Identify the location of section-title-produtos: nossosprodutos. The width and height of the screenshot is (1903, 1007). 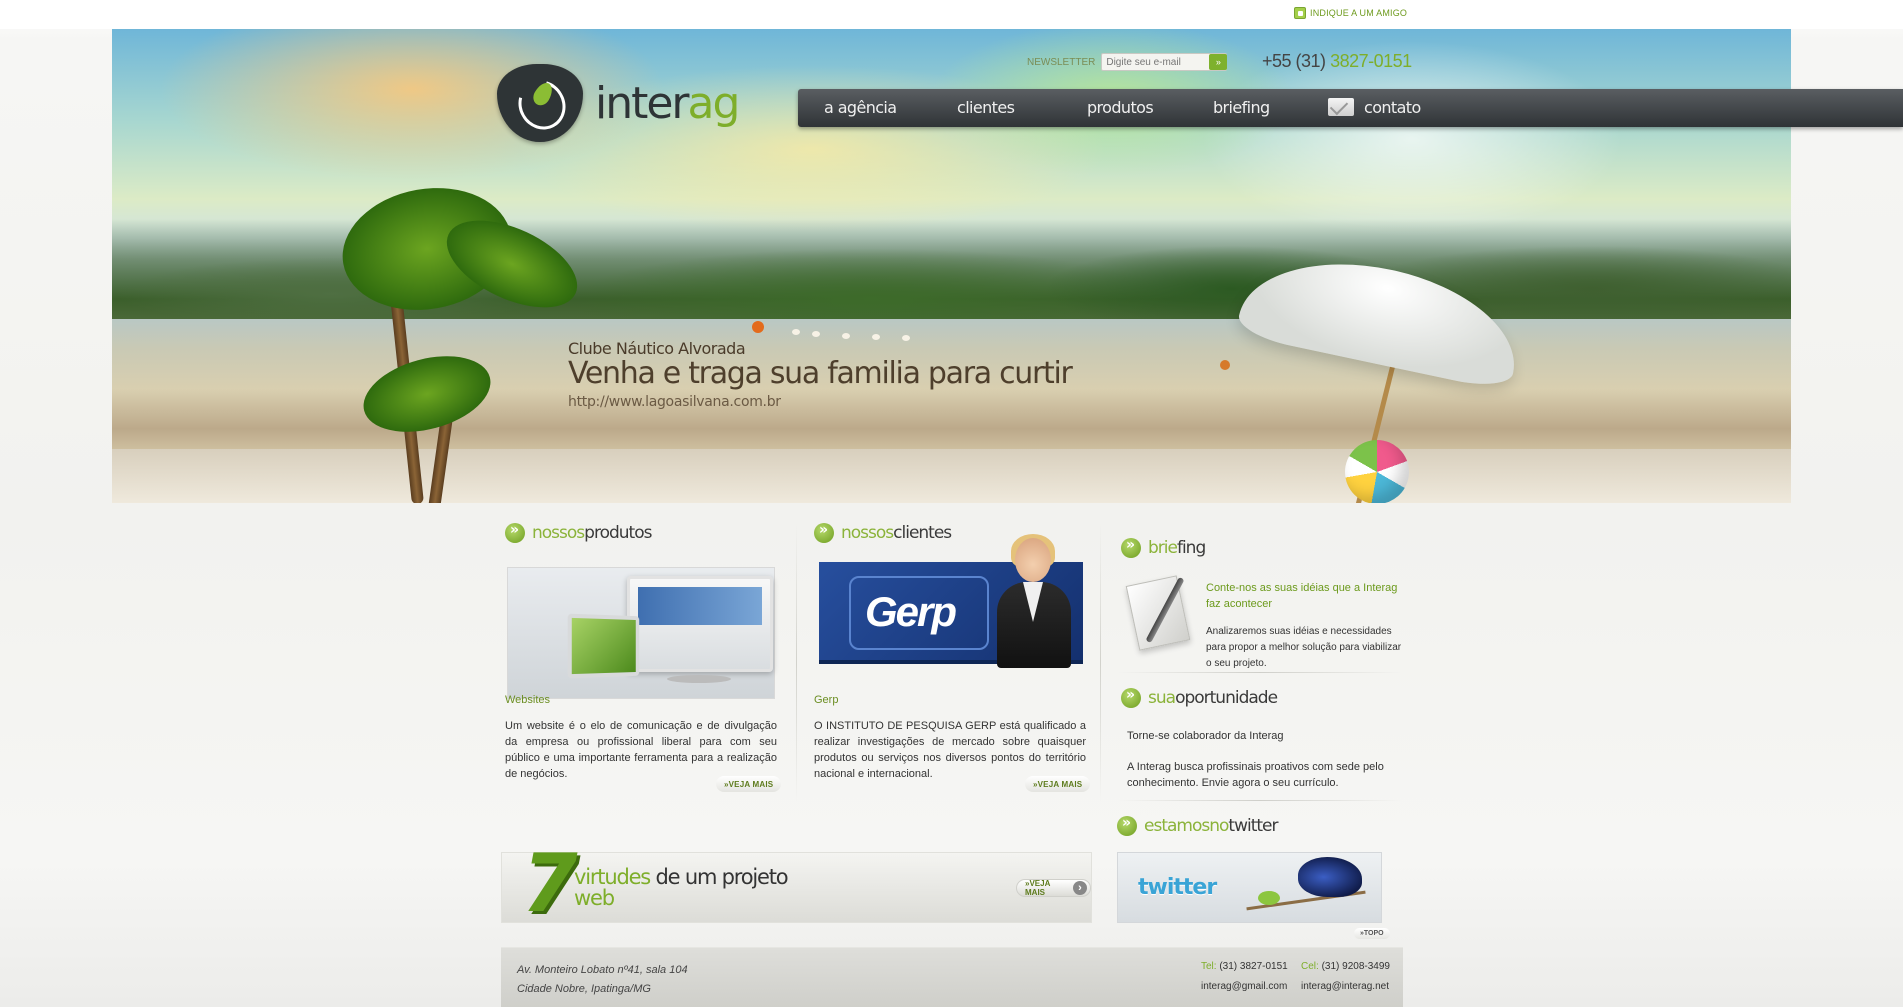
(578, 532).